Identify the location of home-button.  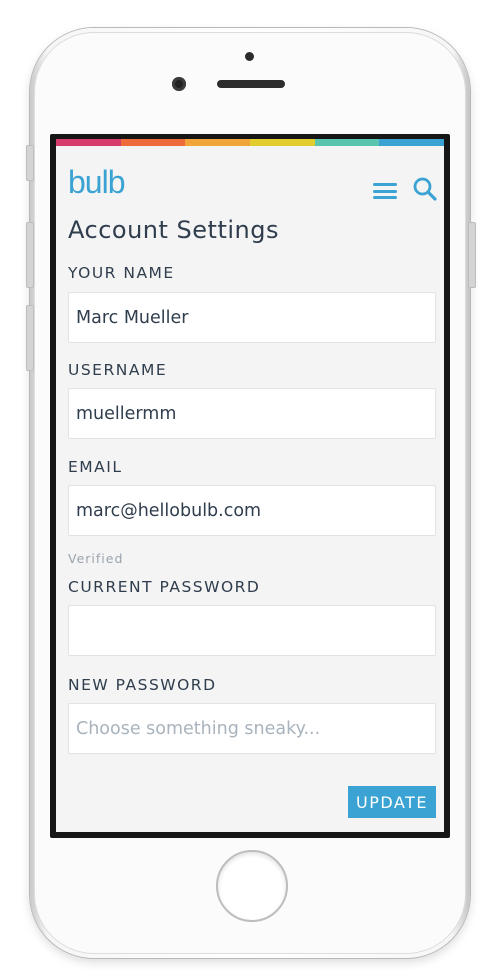
(252, 886).